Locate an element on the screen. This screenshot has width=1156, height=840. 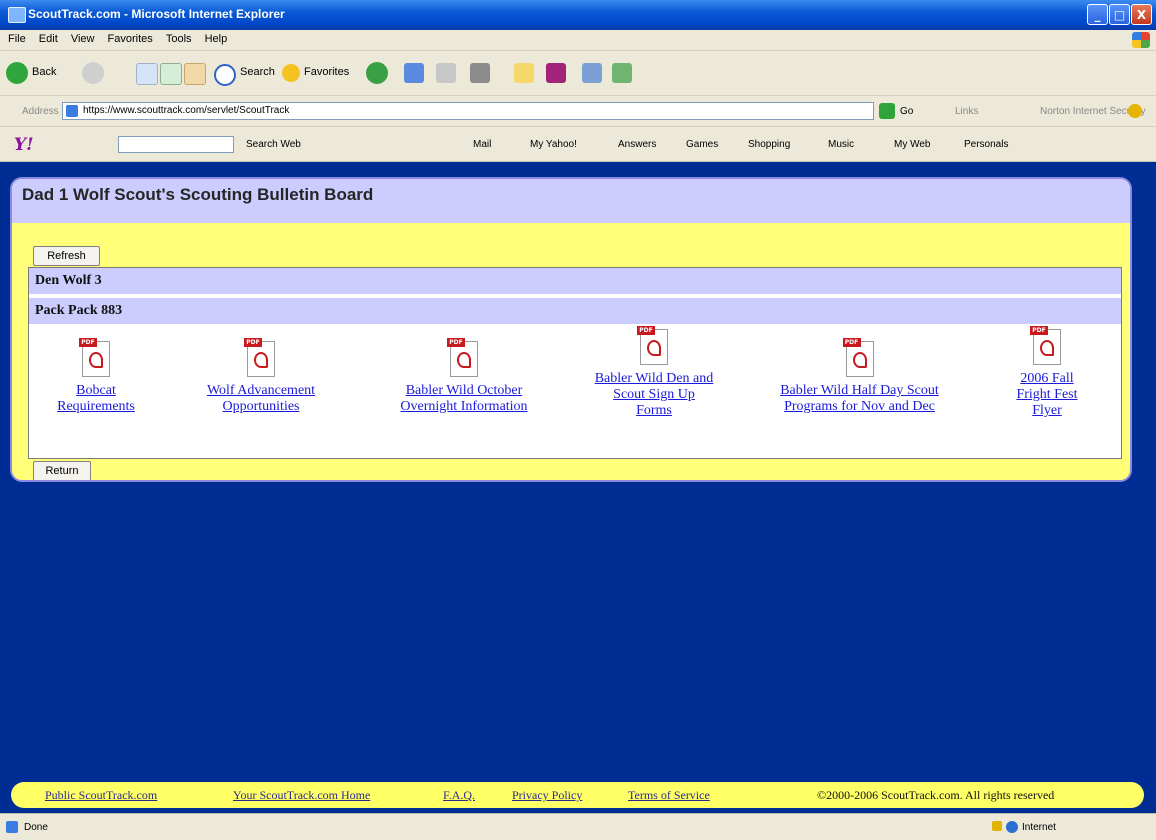
links-button: Links is located at coordinates (966, 111).